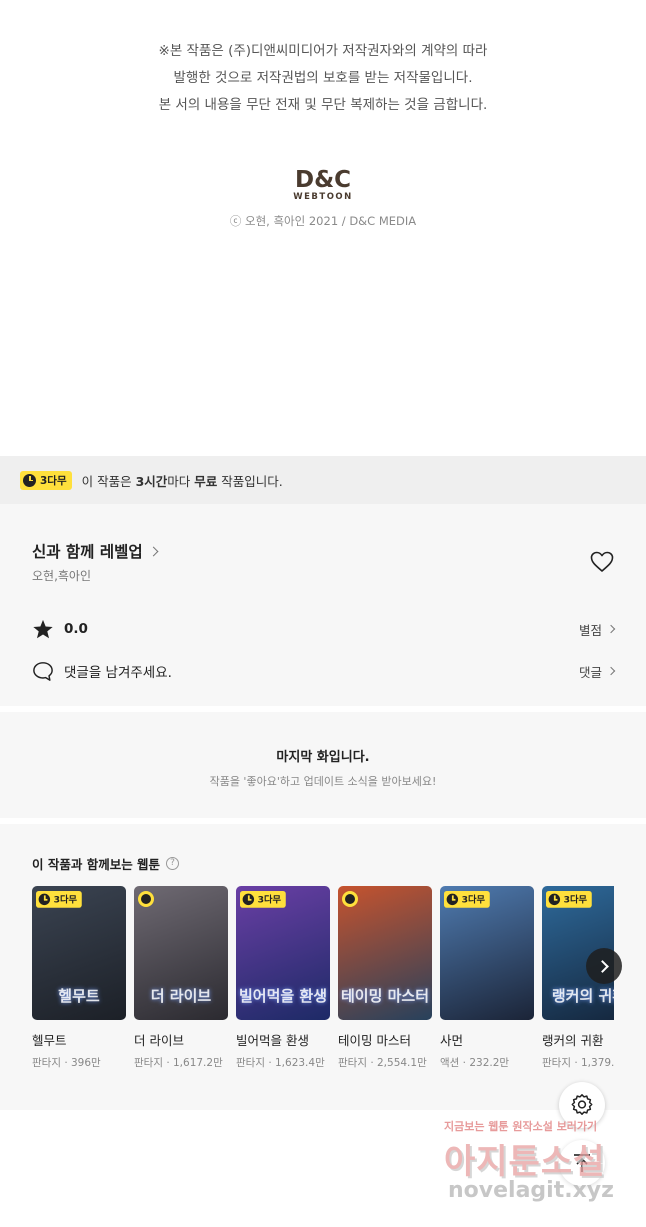 The height and width of the screenshot is (1227, 646). I want to click on work-authors: 오현,흑아인, so click(62, 576).